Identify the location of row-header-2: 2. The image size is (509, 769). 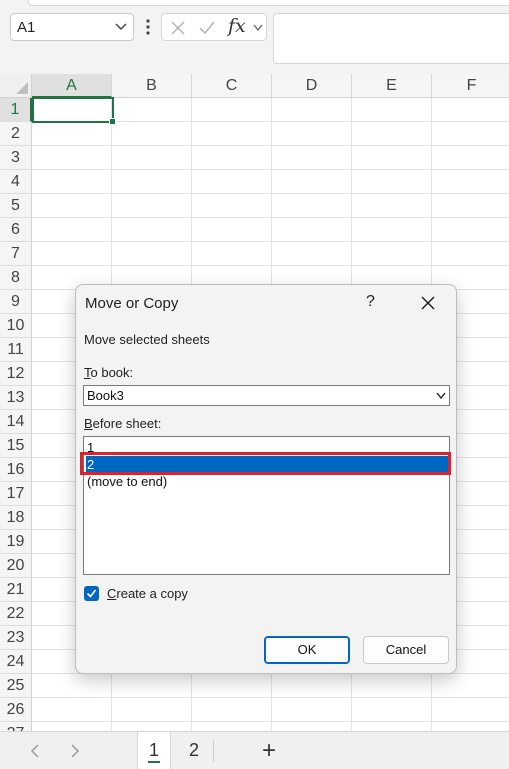
(16, 134).